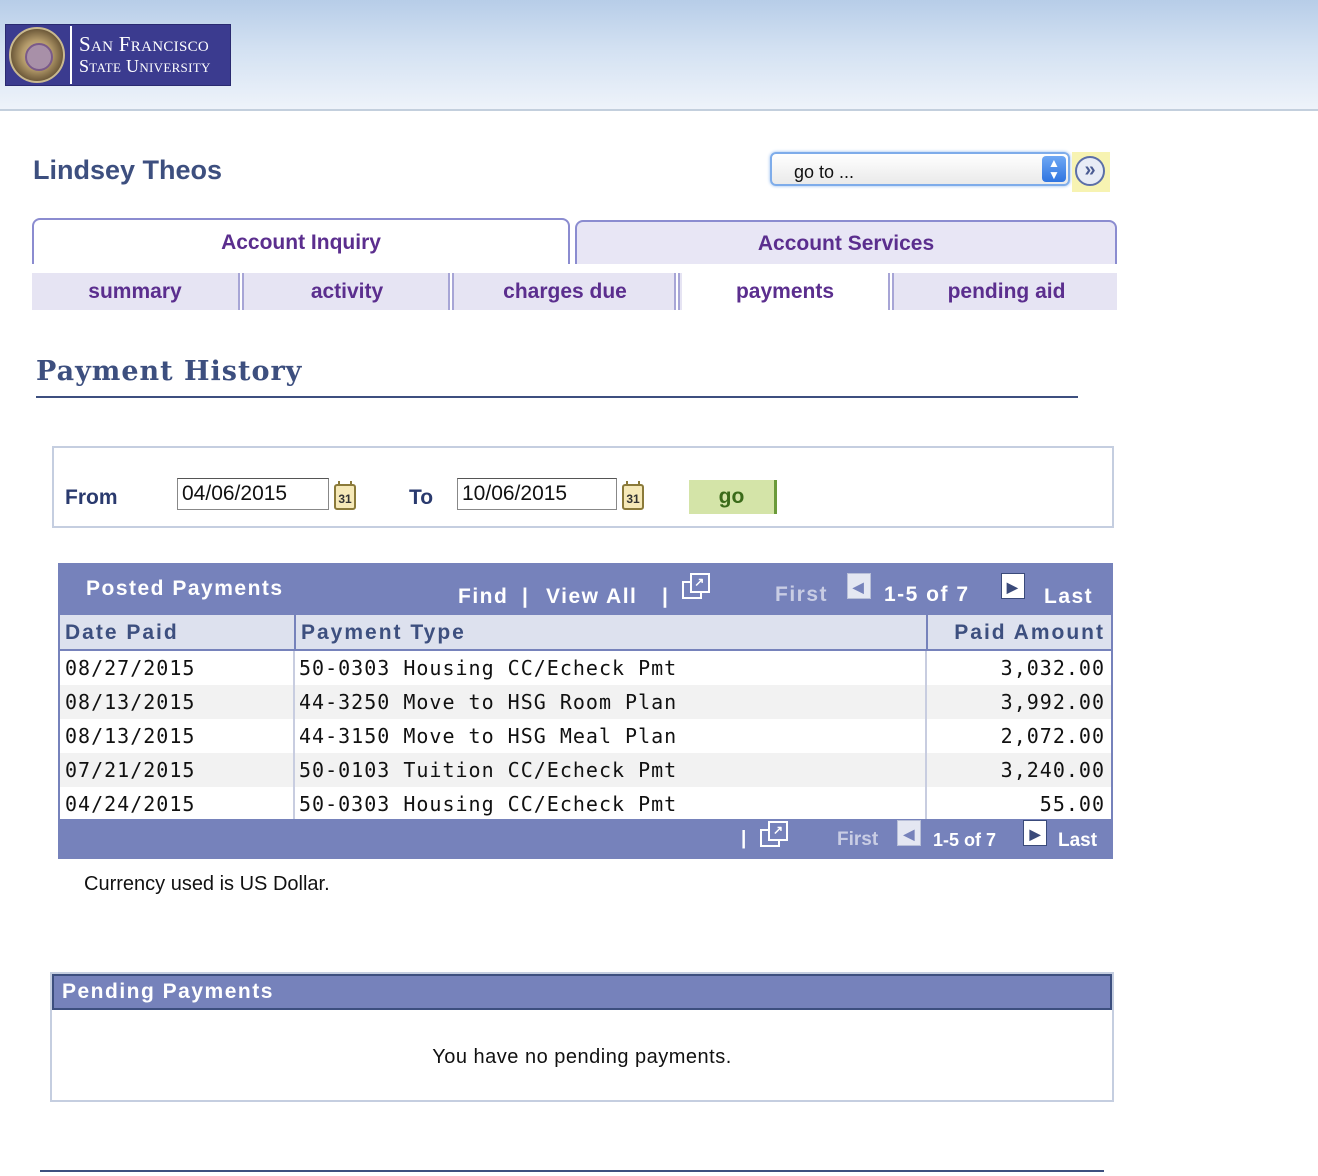 The height and width of the screenshot is (1176, 1318). What do you see at coordinates (130, 668) in the screenshot?
I see `date-cell: 08/27/2015` at bounding box center [130, 668].